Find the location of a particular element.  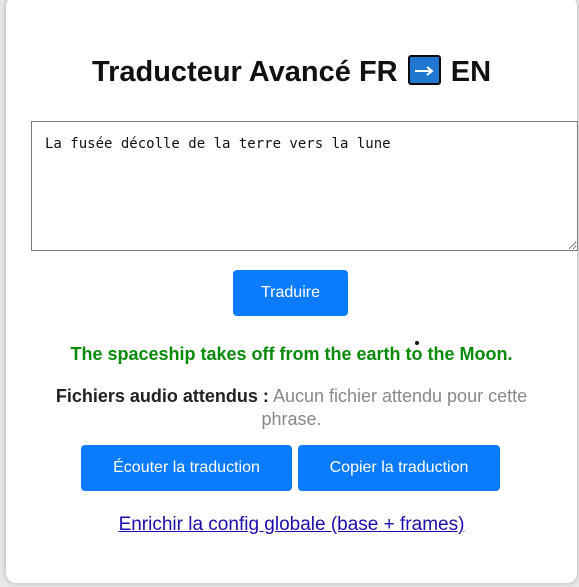

translate-button: Traduire is located at coordinates (290, 293).